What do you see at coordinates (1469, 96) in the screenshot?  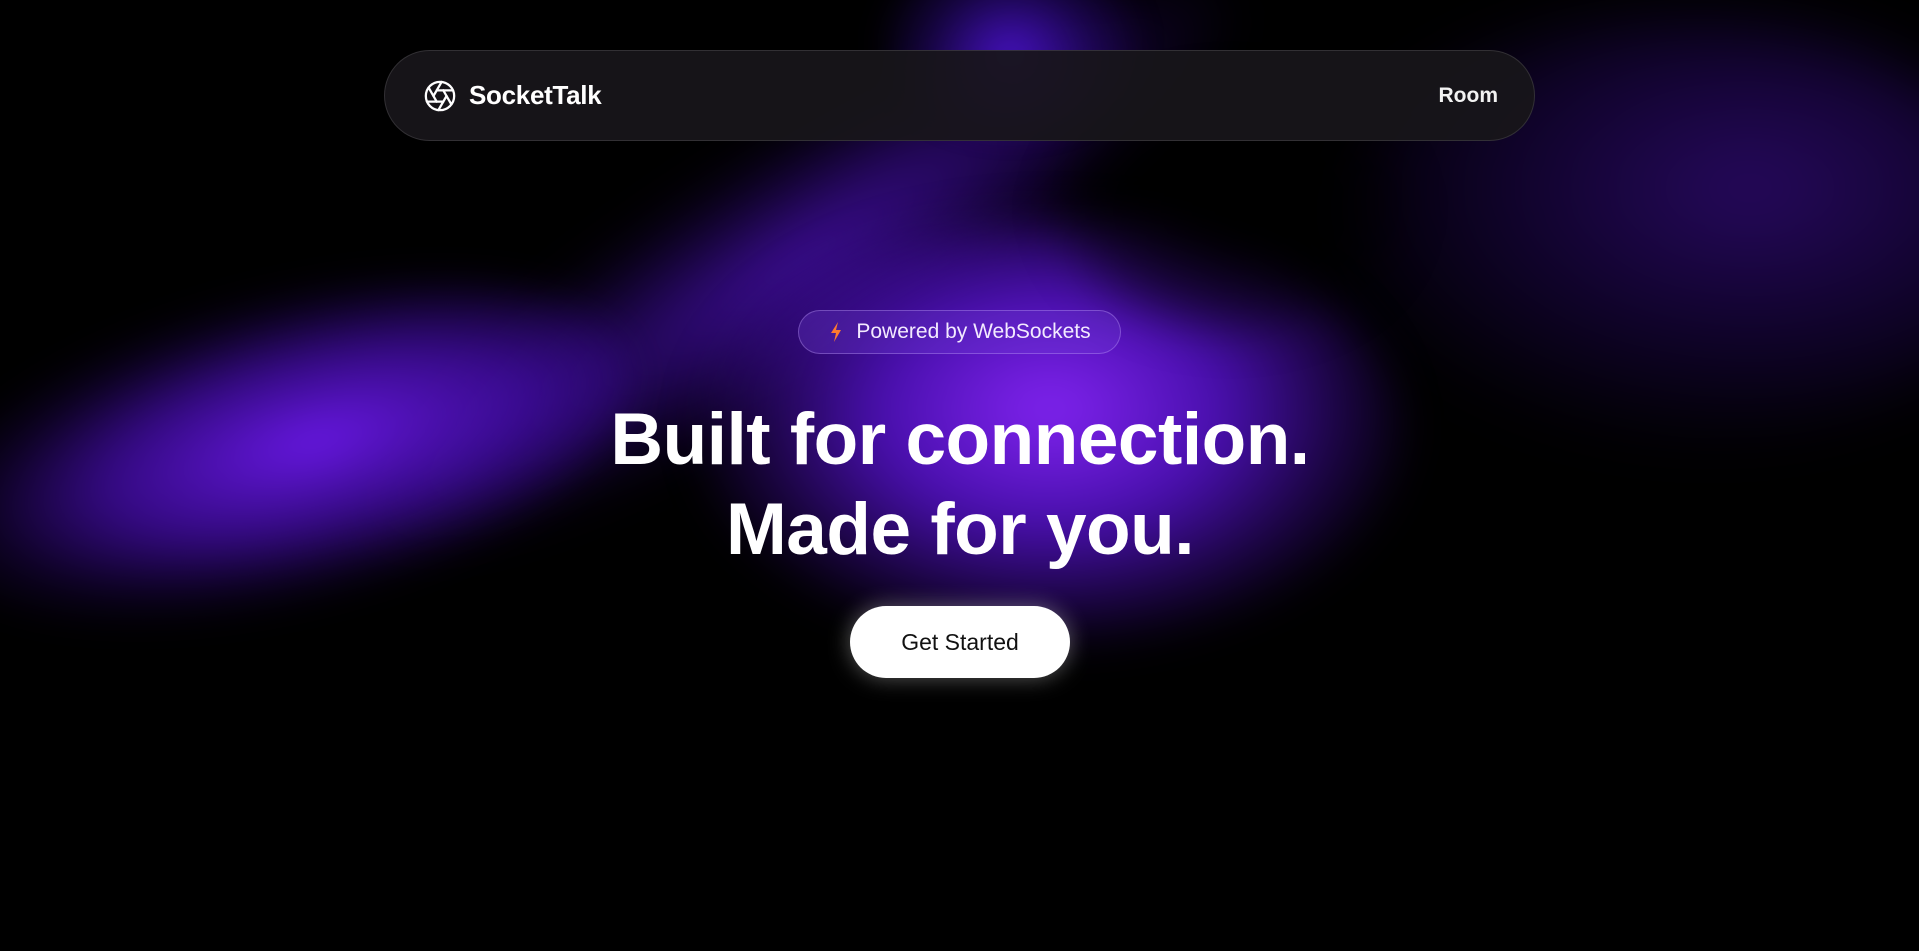 I see `nav-link-room: Room` at bounding box center [1469, 96].